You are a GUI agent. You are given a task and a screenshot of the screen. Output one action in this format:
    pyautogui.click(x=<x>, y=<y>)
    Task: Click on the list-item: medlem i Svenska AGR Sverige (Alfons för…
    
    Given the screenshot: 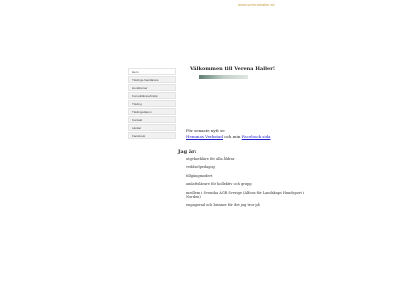 What is the action you would take?
    pyautogui.click(x=245, y=195)
    